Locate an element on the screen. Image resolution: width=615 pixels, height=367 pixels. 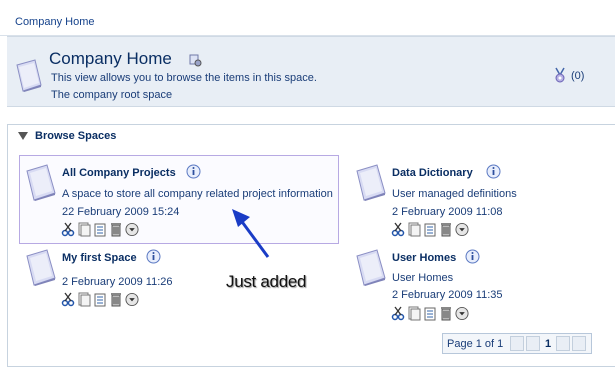
annotation-label: Just added is located at coordinates (266, 281).